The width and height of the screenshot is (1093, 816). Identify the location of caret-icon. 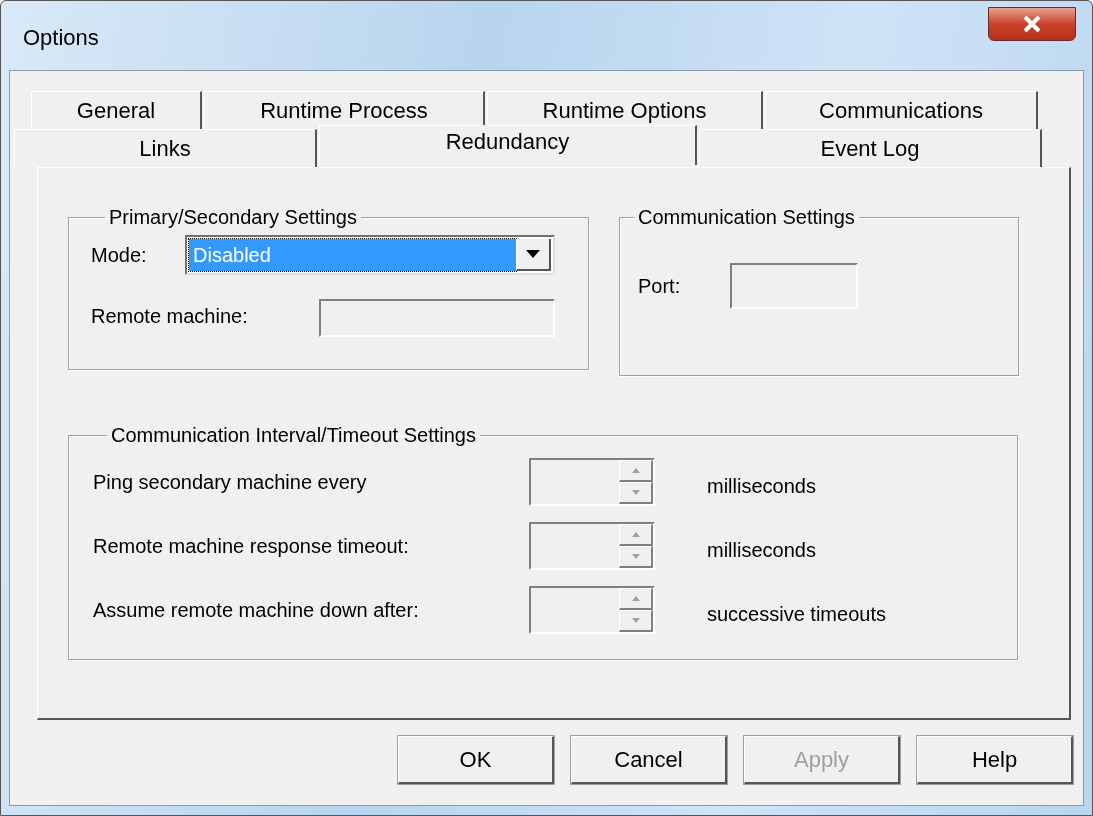
(533, 254).